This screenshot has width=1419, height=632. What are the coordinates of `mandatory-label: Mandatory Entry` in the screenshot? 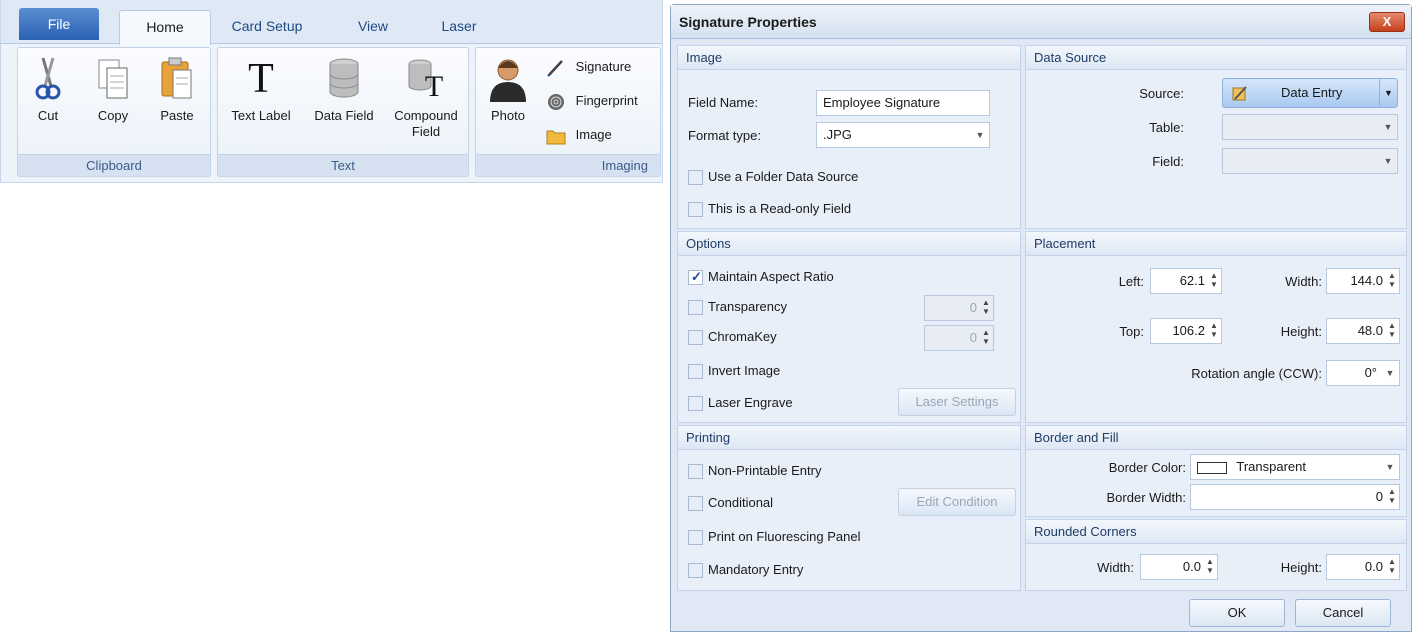 It's located at (756, 569).